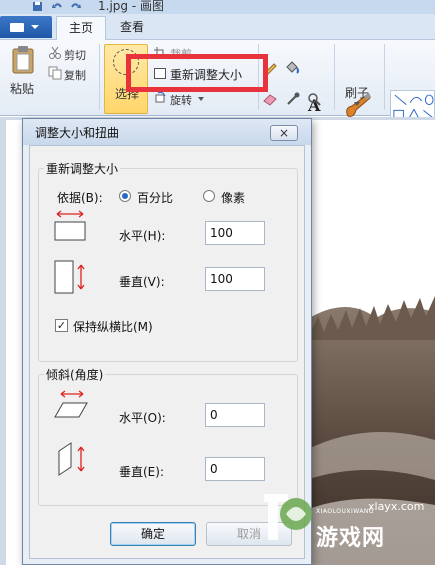 The width and height of the screenshot is (435, 565). What do you see at coordinates (270, 99) in the screenshot?
I see `eraser-icon` at bounding box center [270, 99].